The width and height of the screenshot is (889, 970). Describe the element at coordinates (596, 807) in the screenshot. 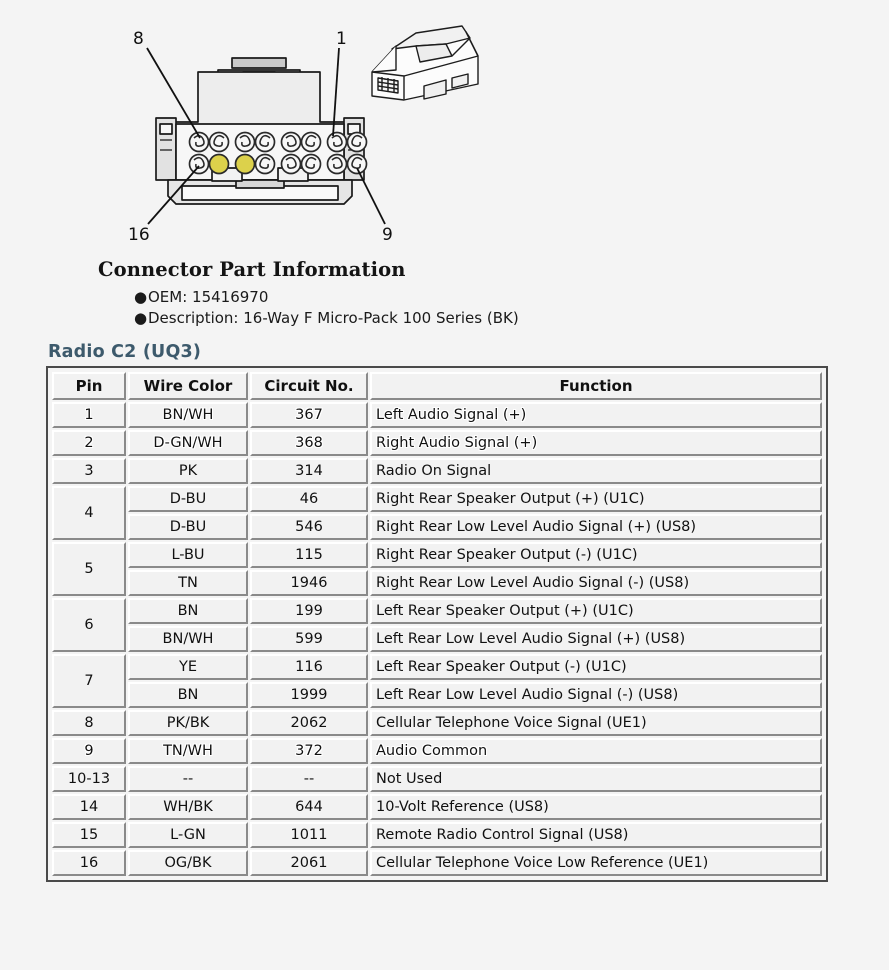

I see `cell-function: 10-Volt Reference (US8)` at that location.